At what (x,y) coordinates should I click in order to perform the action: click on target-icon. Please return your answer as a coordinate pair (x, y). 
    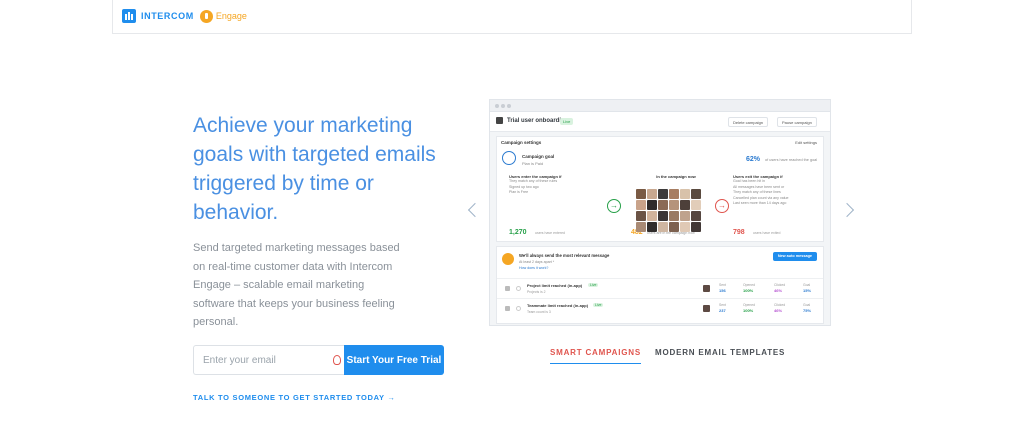
    Looking at the image, I should click on (509, 158).